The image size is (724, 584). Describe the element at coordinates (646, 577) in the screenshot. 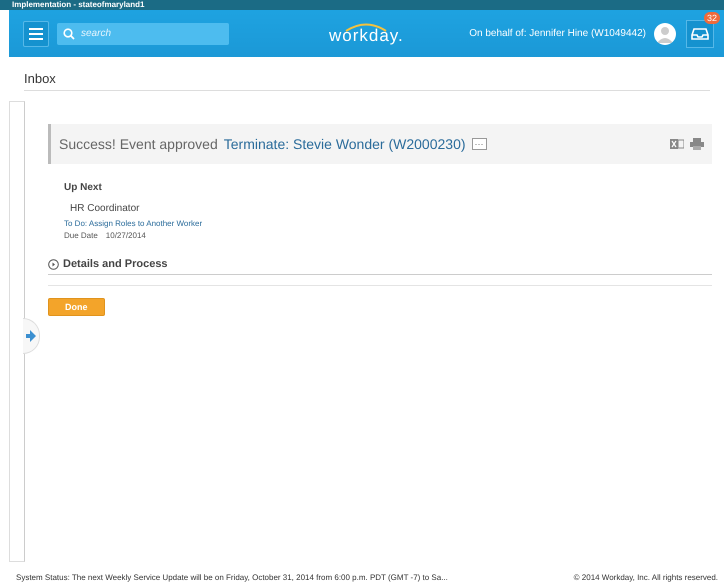

I see `copyright-text: © 2014 Workday, Inc. All rights reserved.` at that location.